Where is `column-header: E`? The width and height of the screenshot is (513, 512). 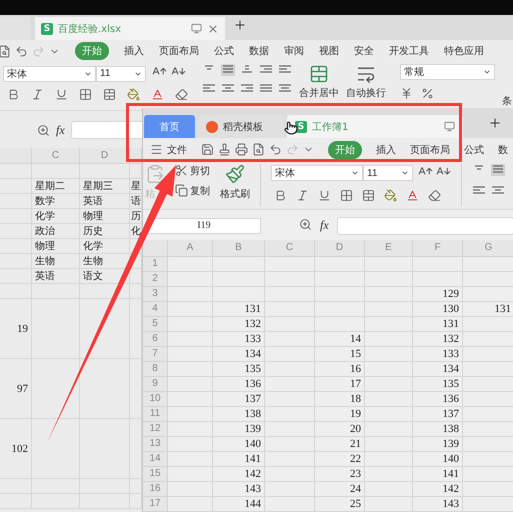 column-header: E is located at coordinates (389, 248).